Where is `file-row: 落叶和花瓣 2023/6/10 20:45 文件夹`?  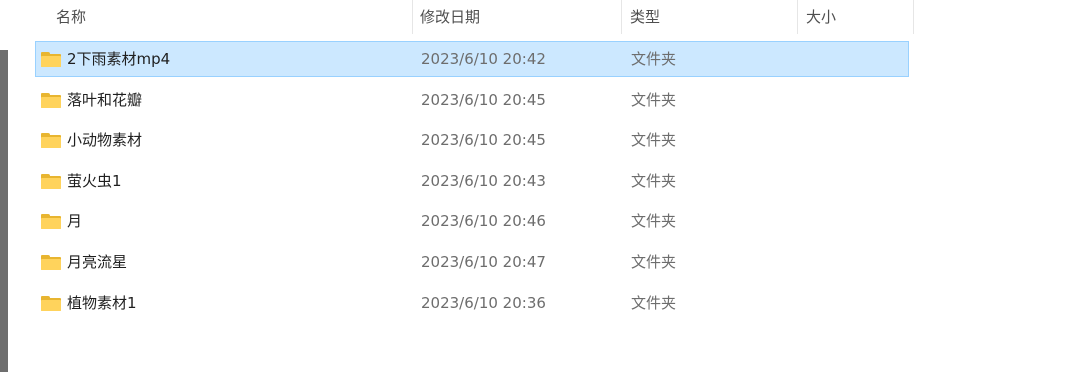 file-row: 落叶和花瓣 2023/6/10 20:45 文件夹 is located at coordinates (472, 100).